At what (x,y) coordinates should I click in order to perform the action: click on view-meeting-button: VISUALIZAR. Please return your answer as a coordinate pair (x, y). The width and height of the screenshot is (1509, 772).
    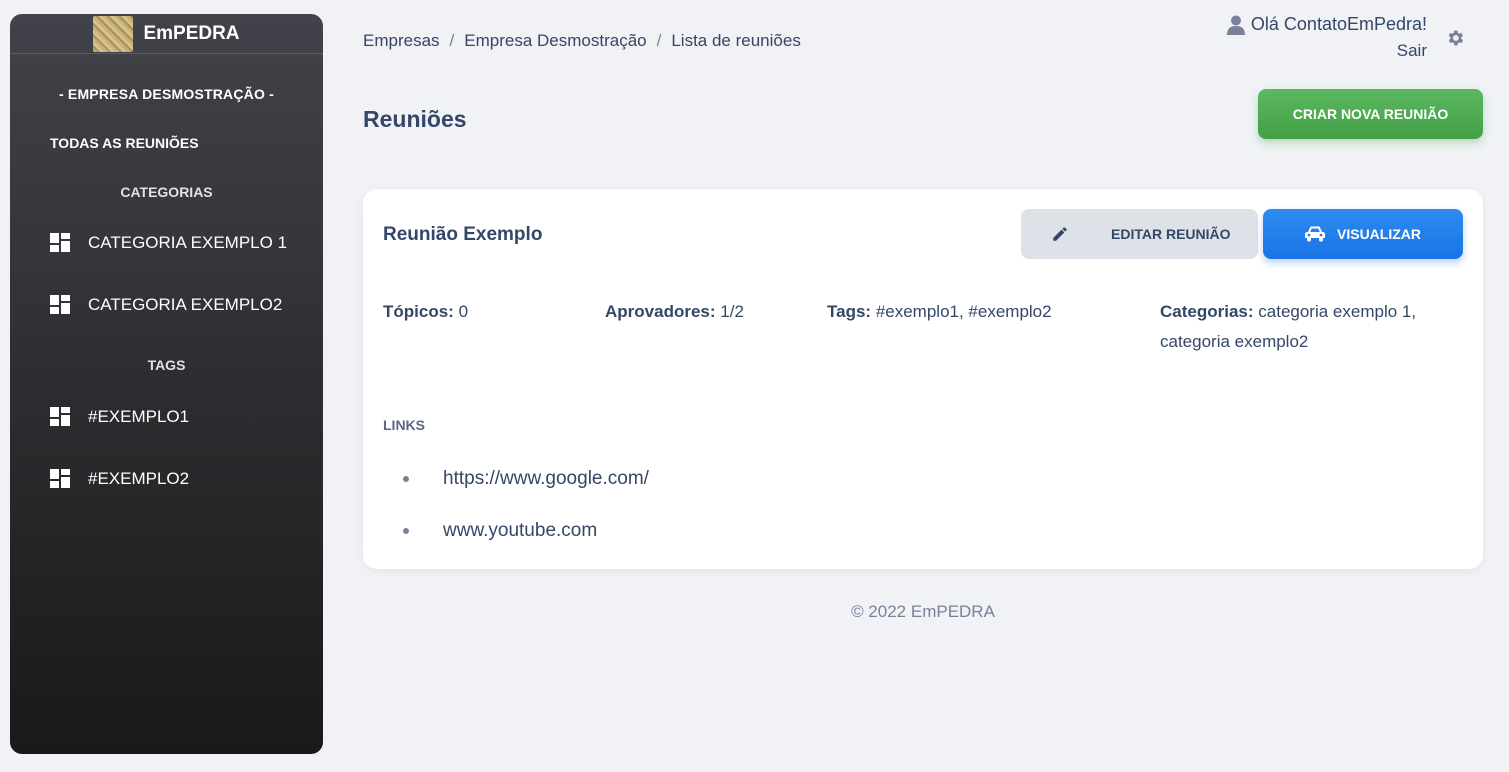
    Looking at the image, I should click on (1363, 234).